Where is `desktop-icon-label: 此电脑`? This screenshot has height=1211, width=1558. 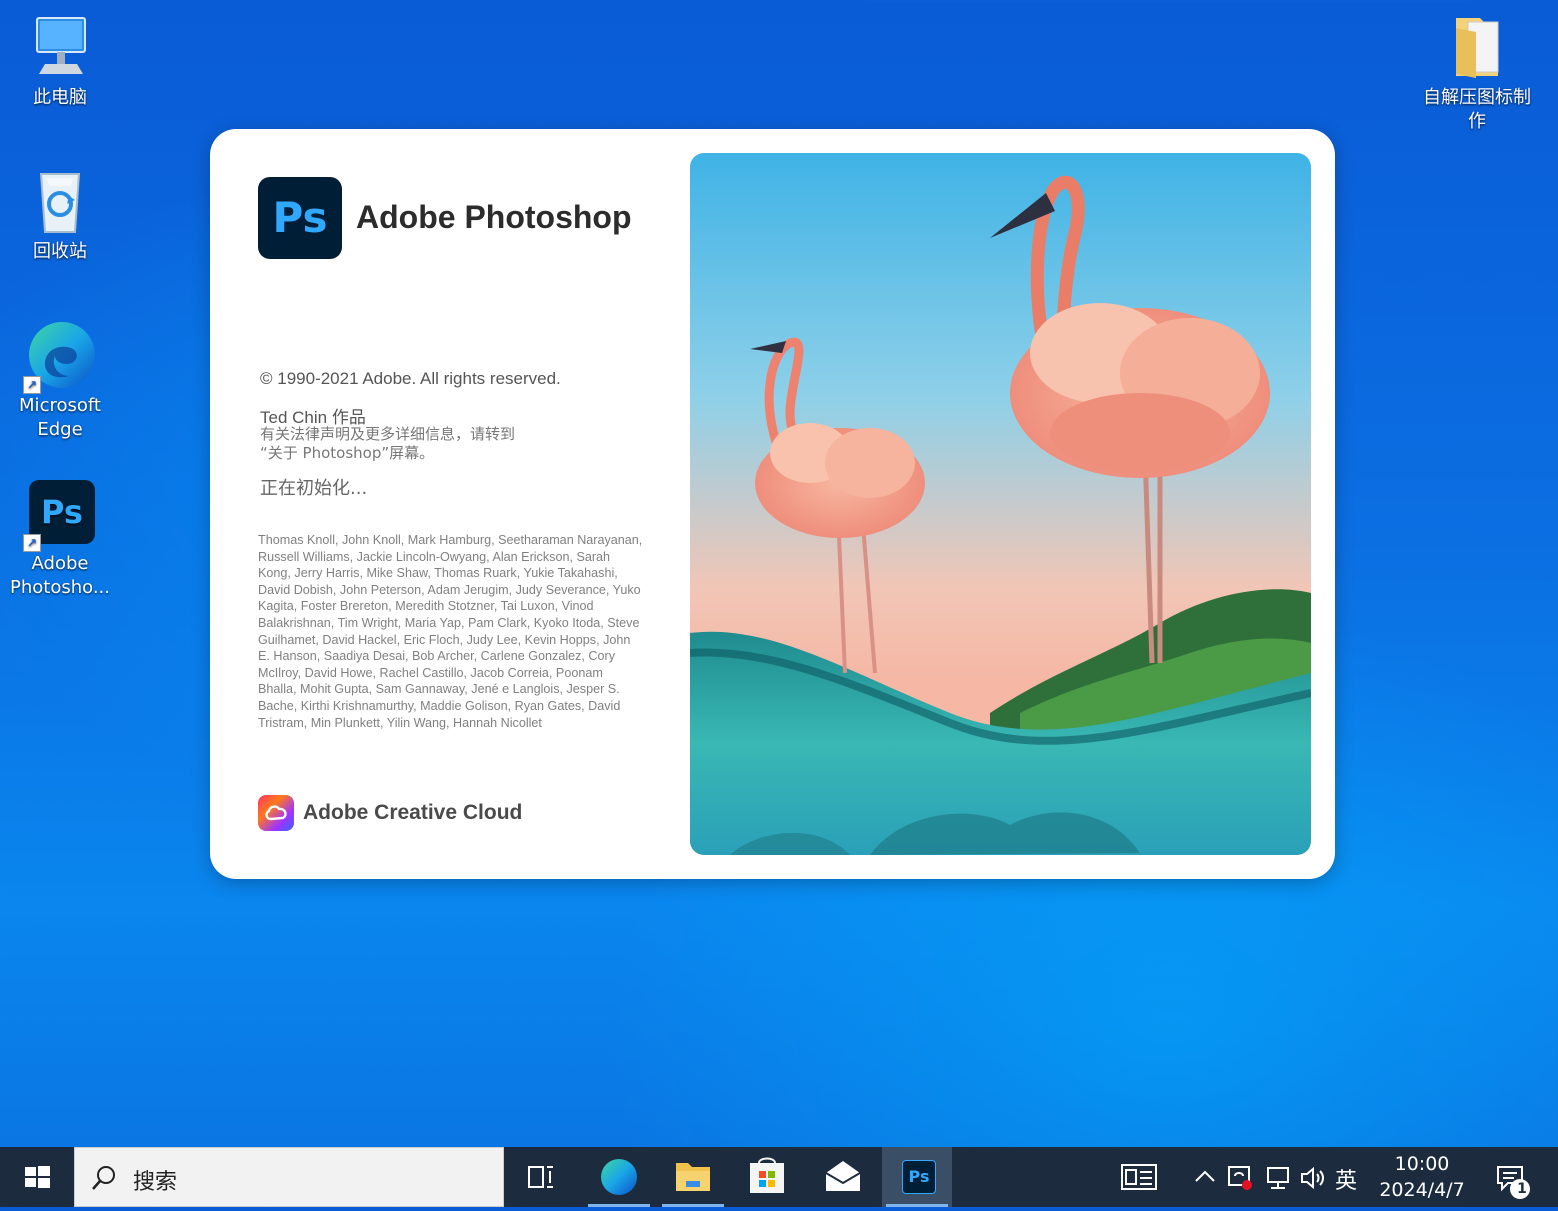 desktop-icon-label: 此电脑 is located at coordinates (60, 97).